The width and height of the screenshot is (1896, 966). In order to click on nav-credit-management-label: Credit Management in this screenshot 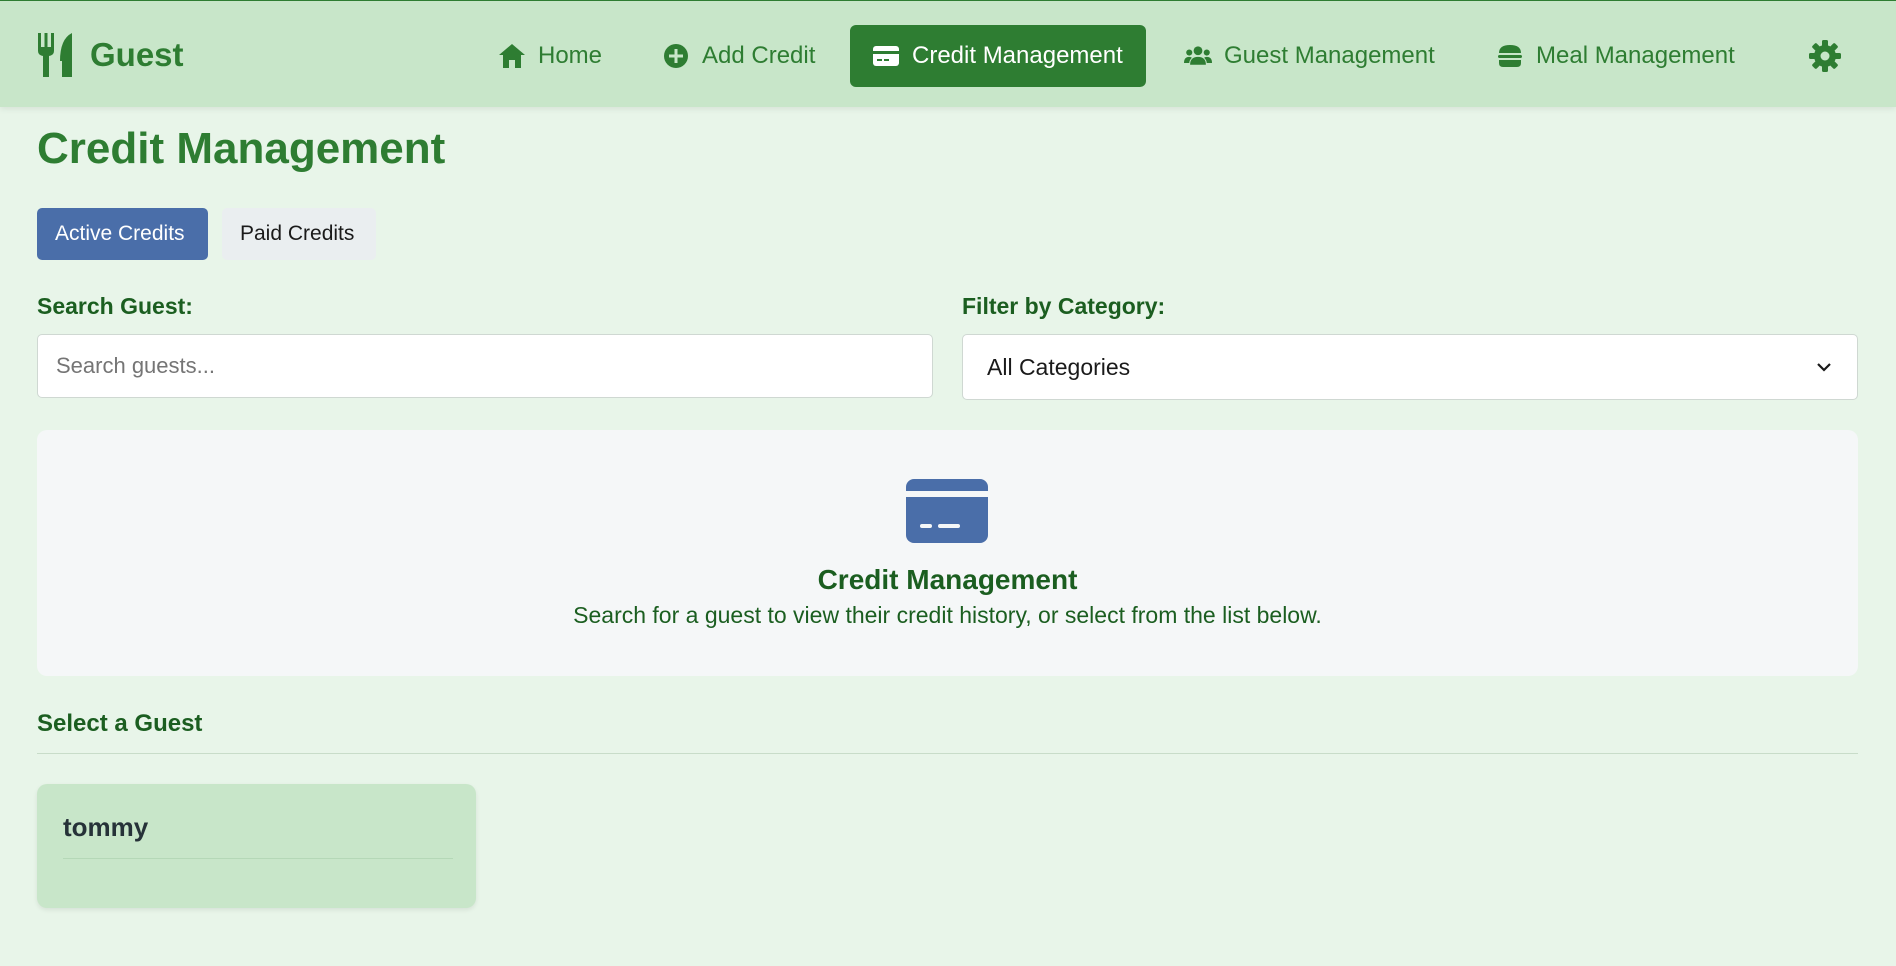, I will do `click(1017, 55)`.